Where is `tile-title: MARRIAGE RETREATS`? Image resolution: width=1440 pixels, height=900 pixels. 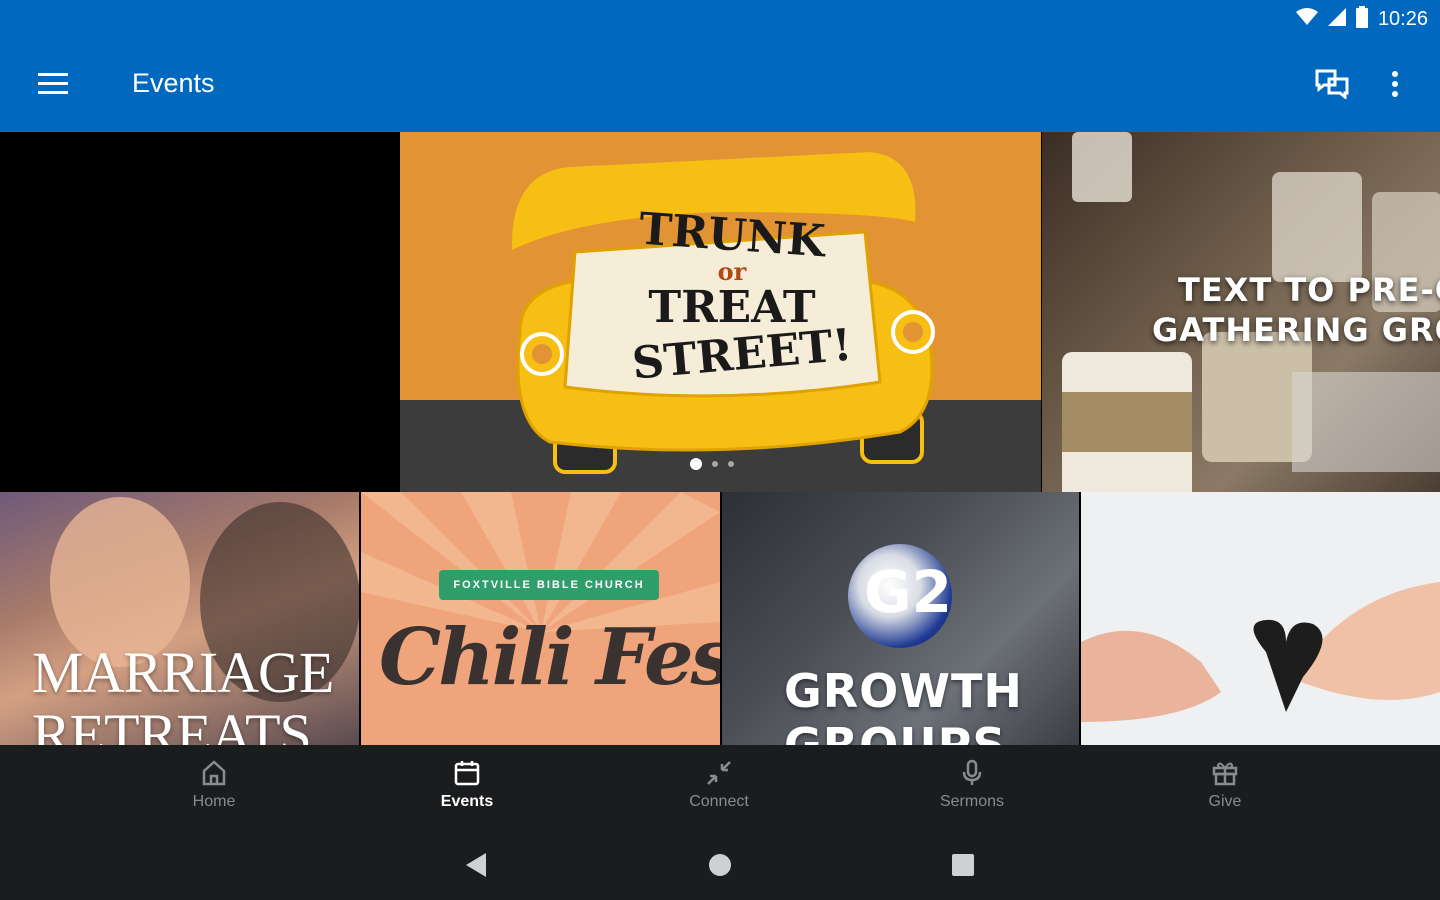
tile-title: MARRIAGE RETREATS is located at coordinates (183, 693).